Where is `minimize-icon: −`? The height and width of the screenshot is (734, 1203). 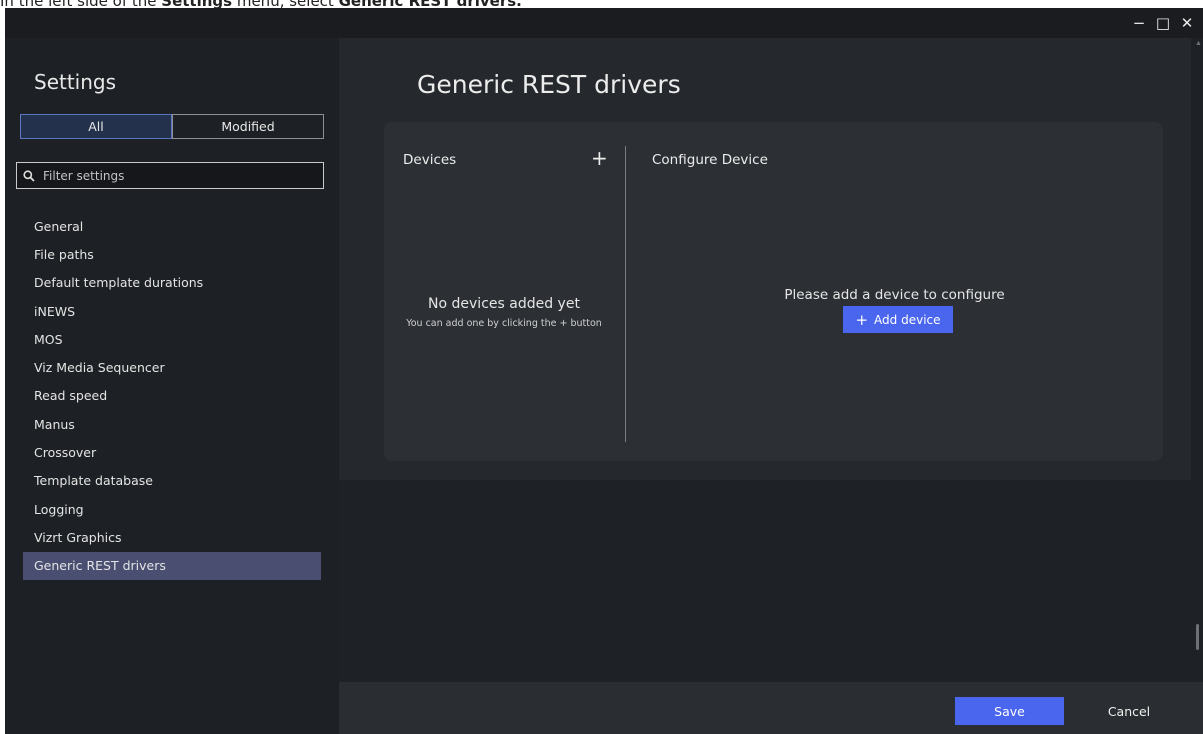
minimize-icon: − is located at coordinates (1139, 23).